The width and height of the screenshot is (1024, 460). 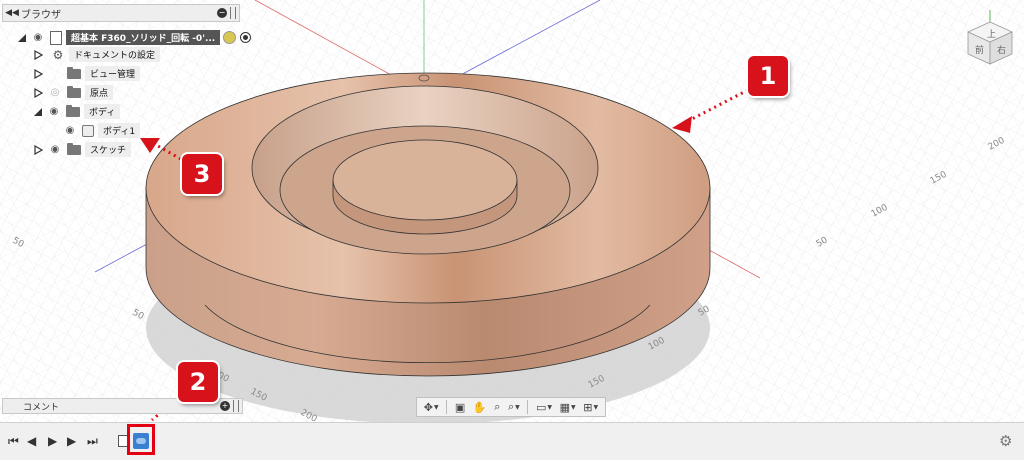 I want to click on step-back-icon: ◀, so click(x=31, y=441).